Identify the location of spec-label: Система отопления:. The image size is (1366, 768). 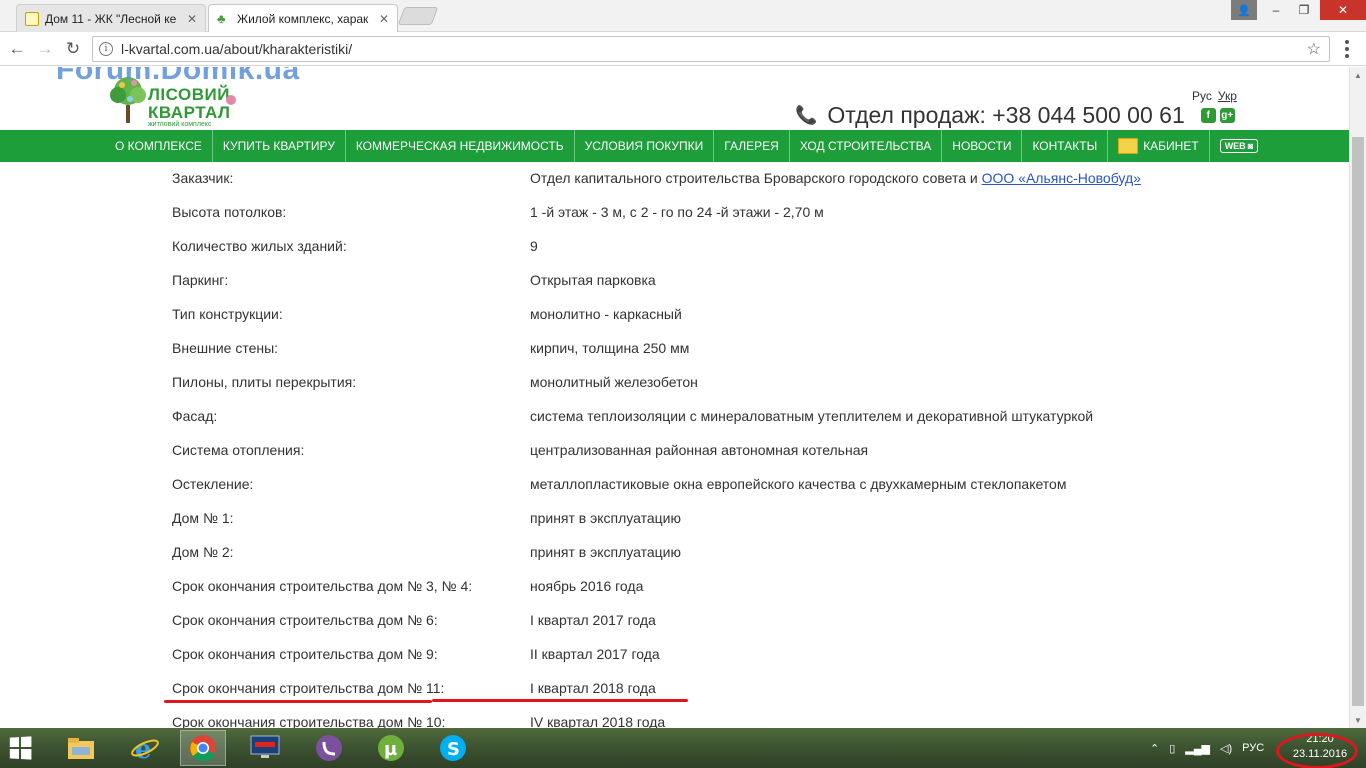
(238, 450).